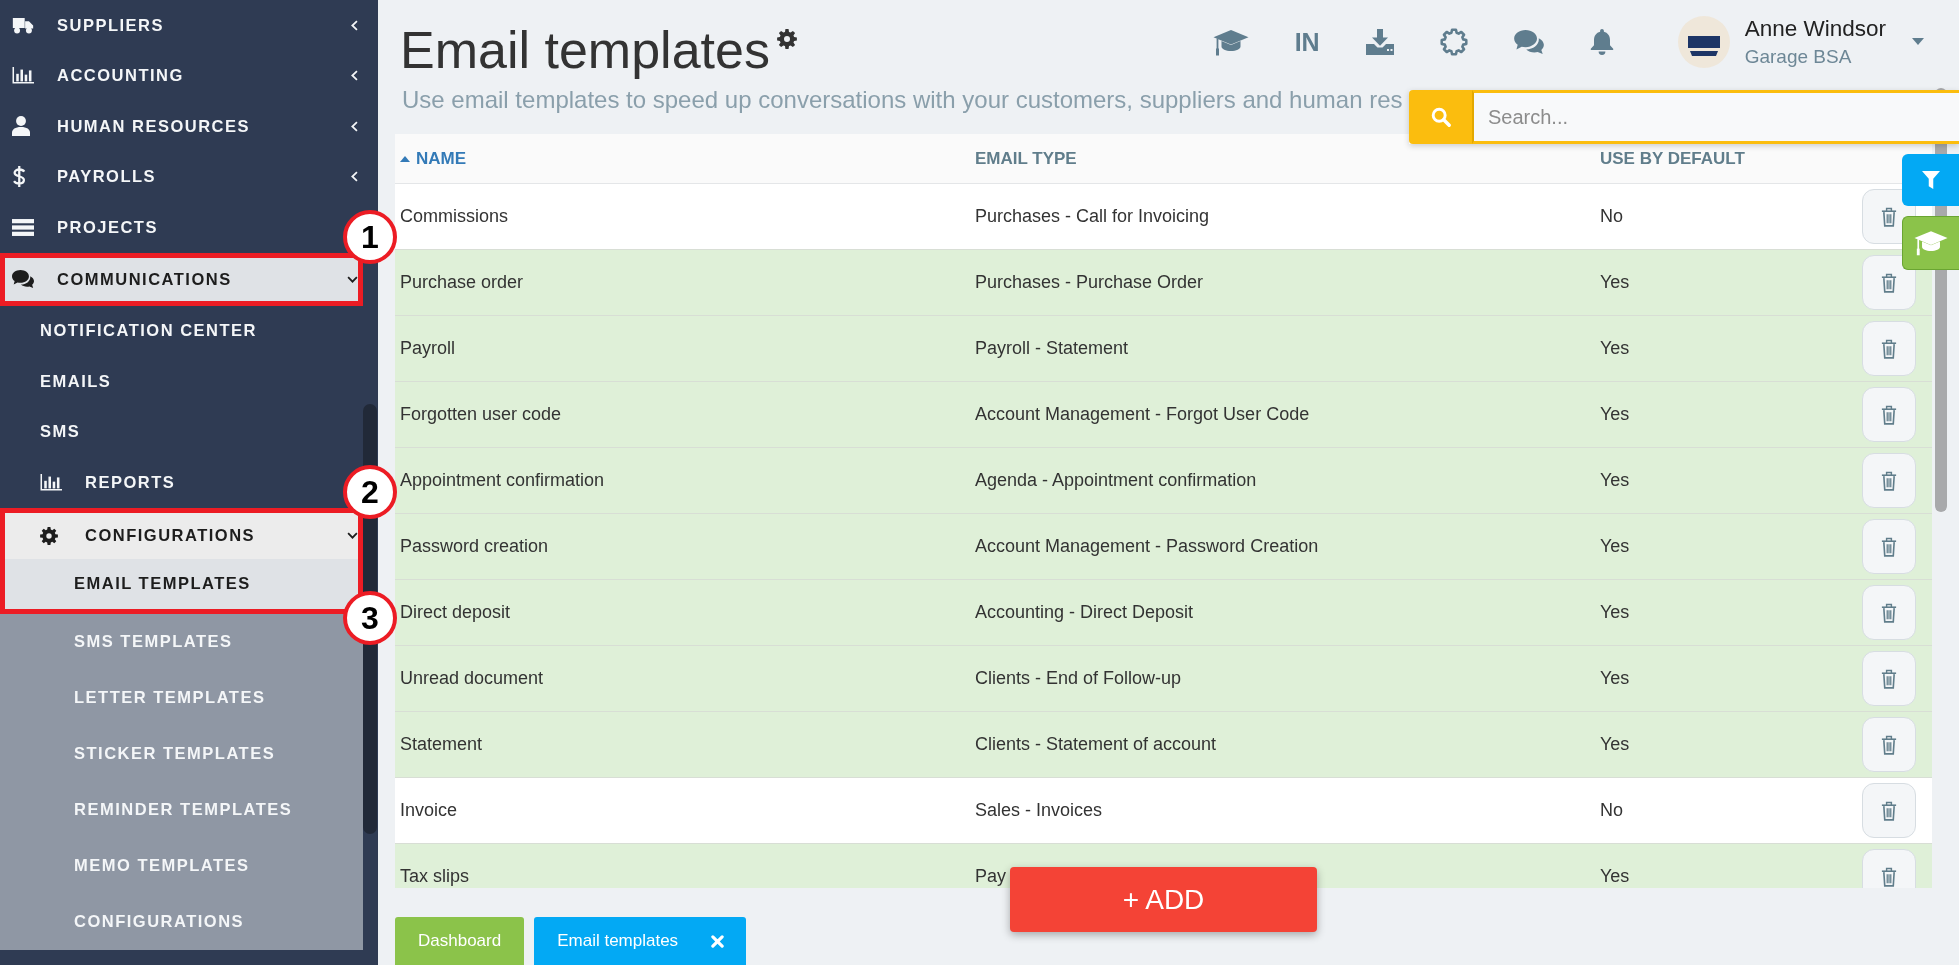  Describe the element at coordinates (1147, 546) in the screenshot. I see `table-cell-text: Account Management - Password Creation` at that location.